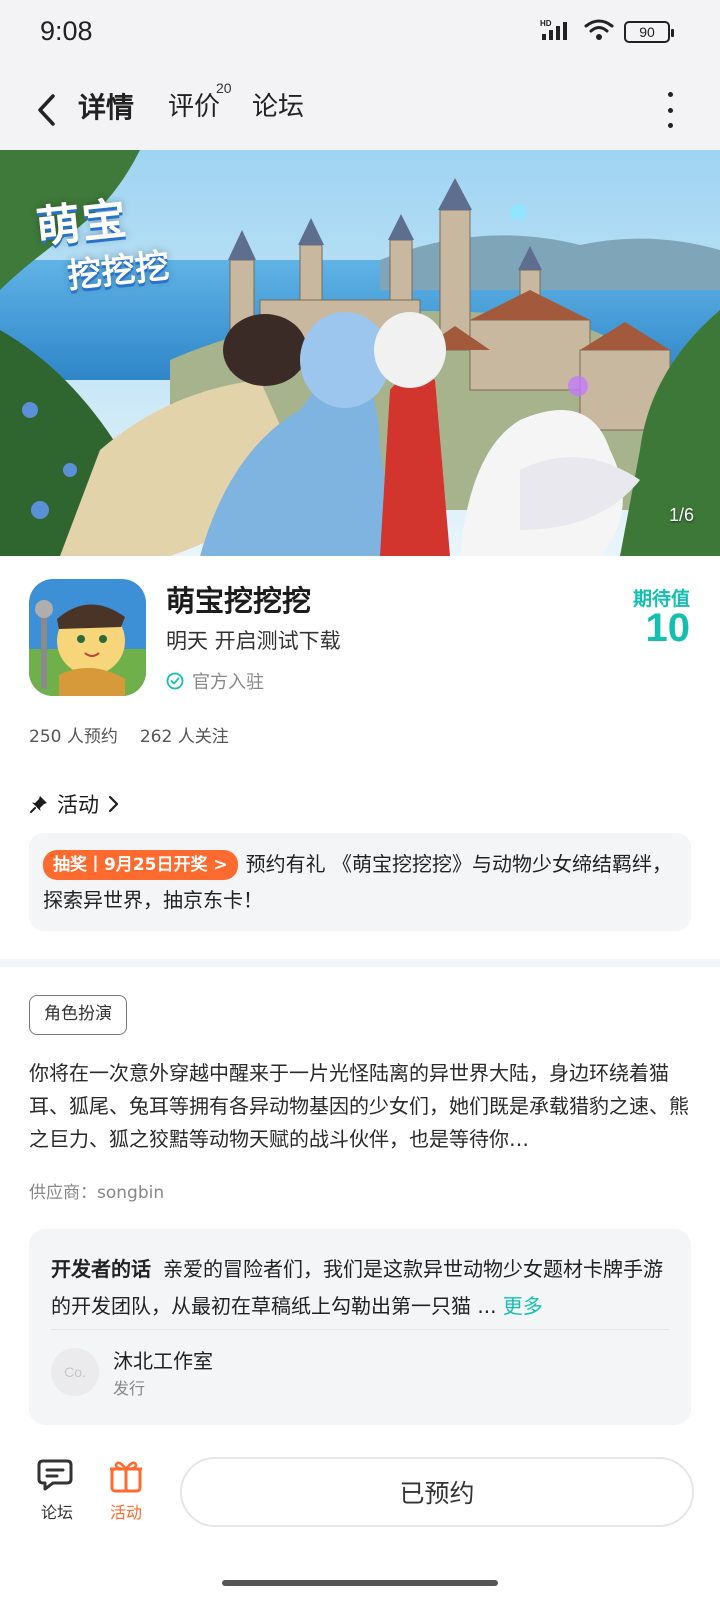 The width and height of the screenshot is (720, 1600). I want to click on top-nav: 详情 评价 20 论坛, so click(360, 110).